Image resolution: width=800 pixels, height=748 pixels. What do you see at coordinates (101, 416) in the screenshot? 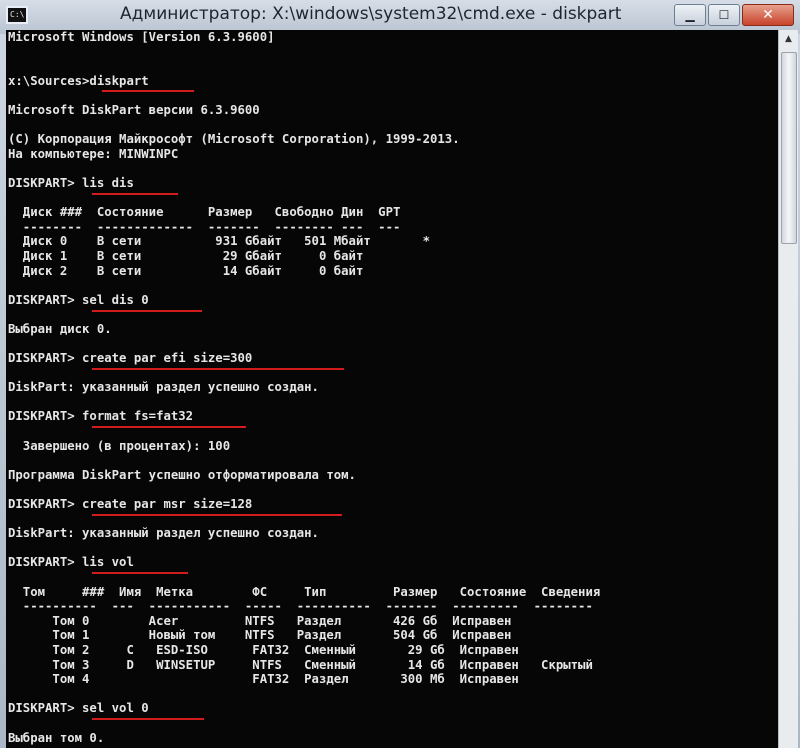
I see `console-line: DISKPART> format fs=fat32` at bounding box center [101, 416].